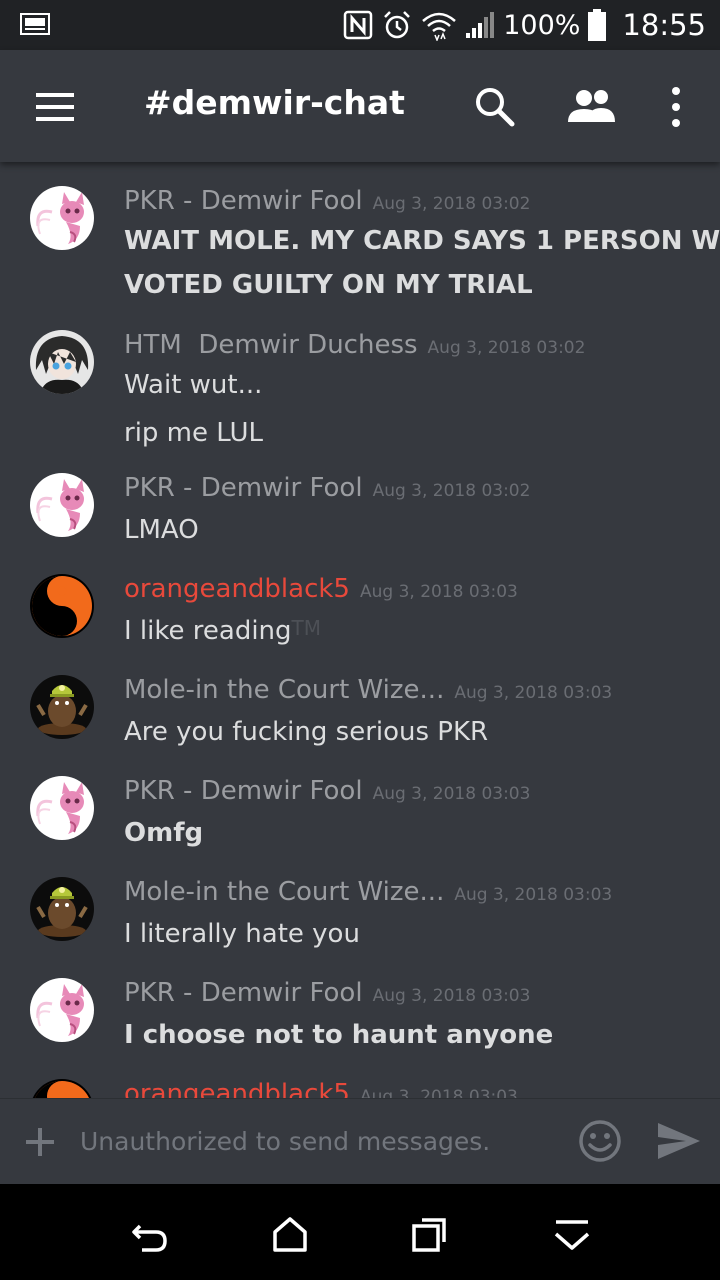 This screenshot has width=720, height=1280. What do you see at coordinates (597, 25) in the screenshot?
I see `battery-icon` at bounding box center [597, 25].